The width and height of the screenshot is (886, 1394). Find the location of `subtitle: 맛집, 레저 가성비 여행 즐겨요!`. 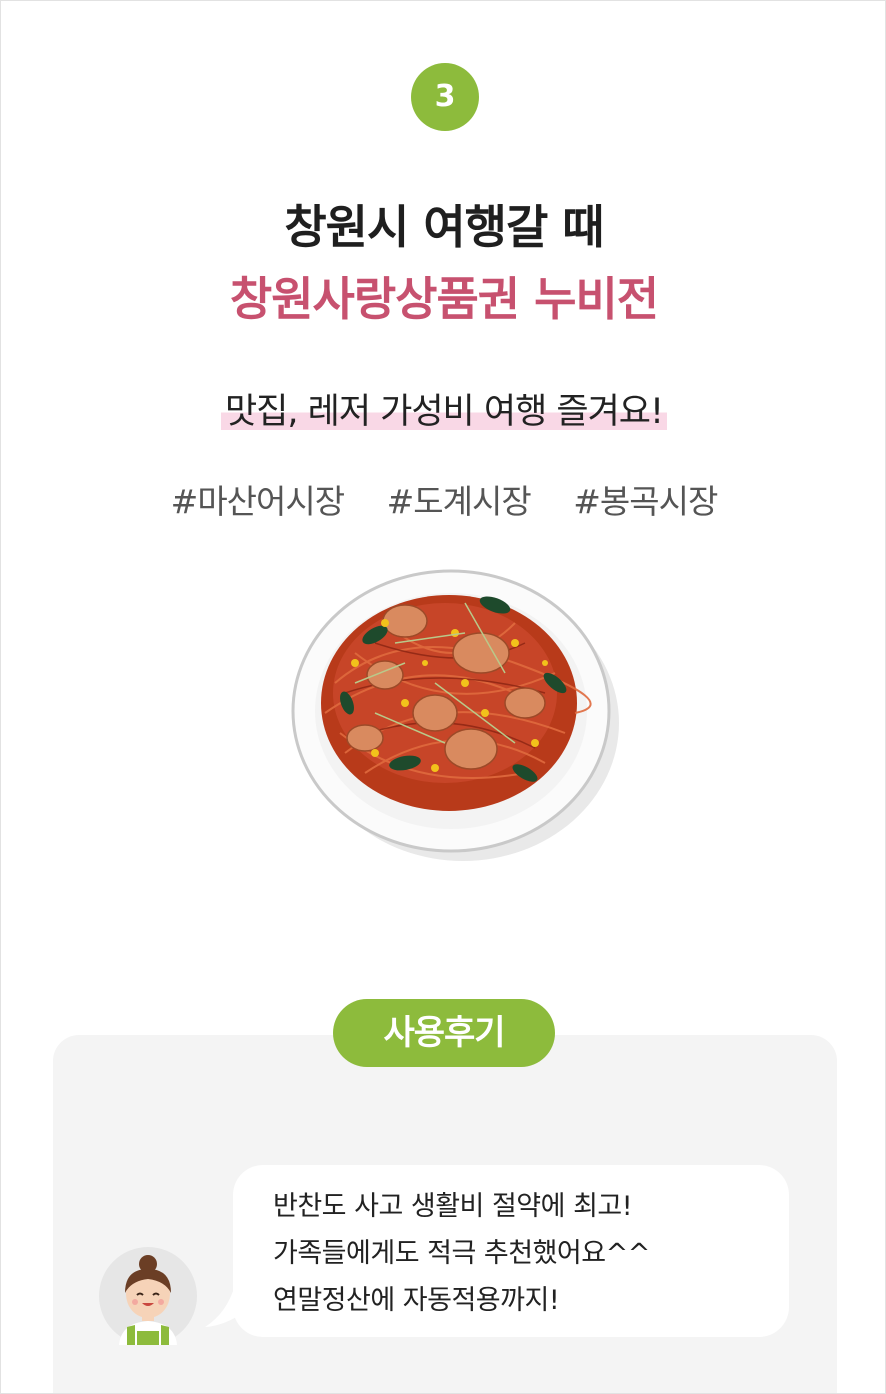

subtitle: 맛집, 레저 가성비 여행 즐겨요! is located at coordinates (444, 408).